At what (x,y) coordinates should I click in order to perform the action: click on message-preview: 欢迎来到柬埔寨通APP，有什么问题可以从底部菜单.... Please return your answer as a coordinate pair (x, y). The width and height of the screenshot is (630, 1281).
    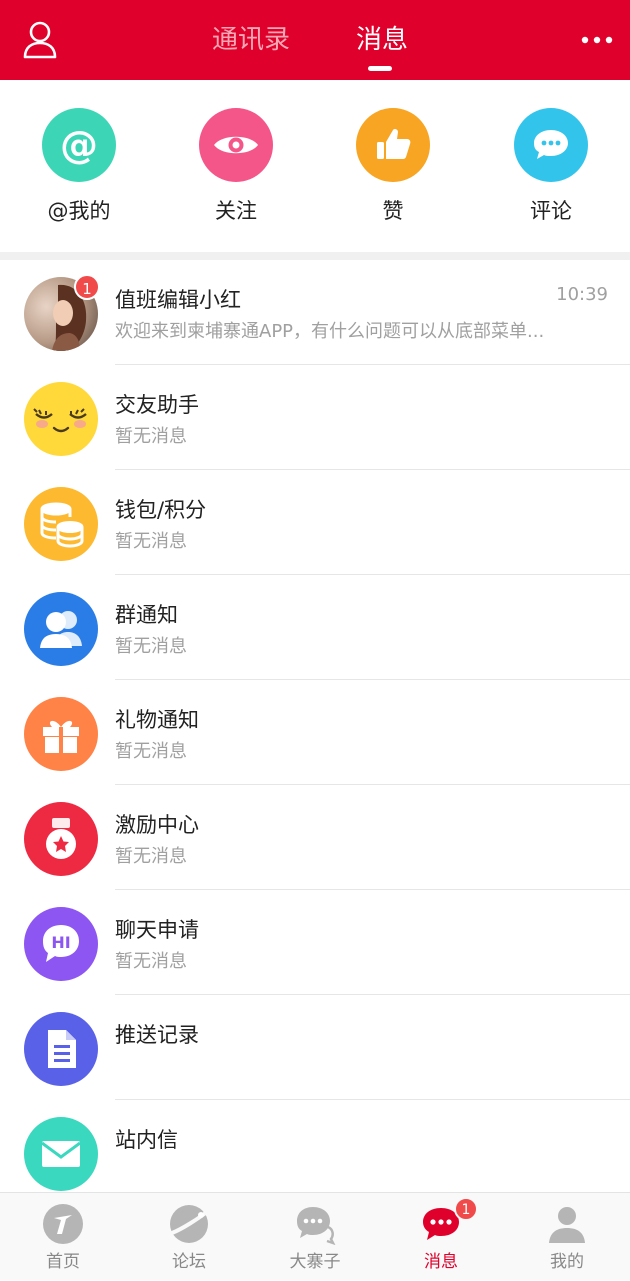
    Looking at the image, I should click on (330, 331).